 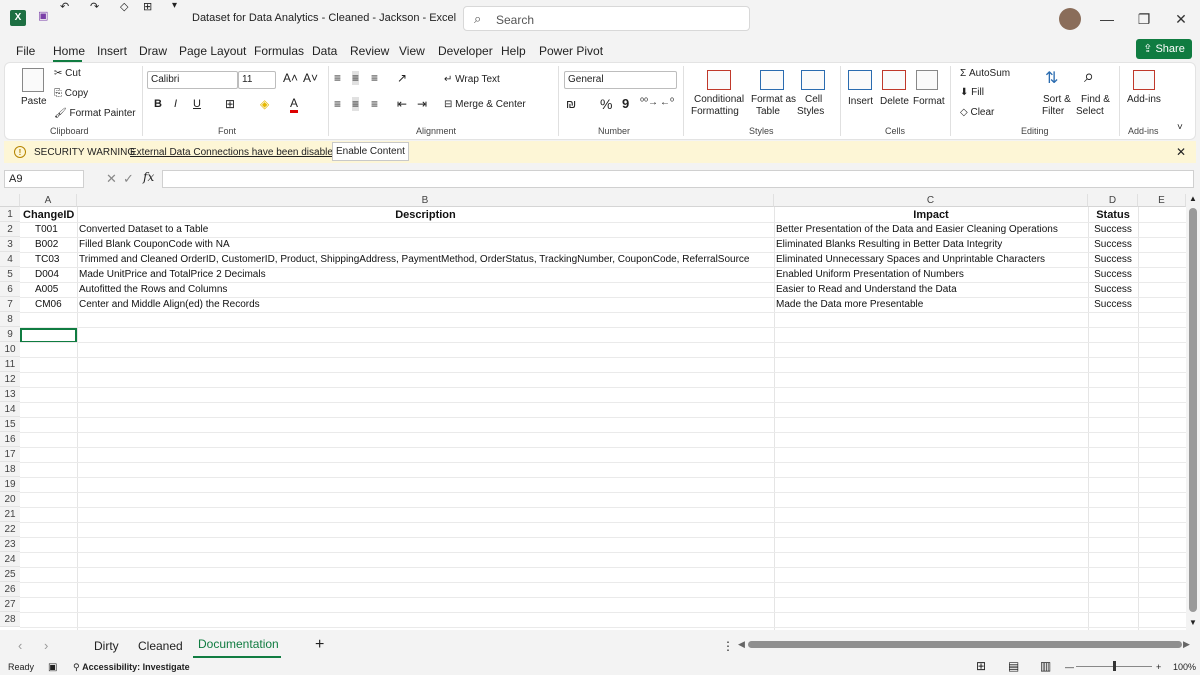 I want to click on header-impact: Impact, so click(x=931, y=215).